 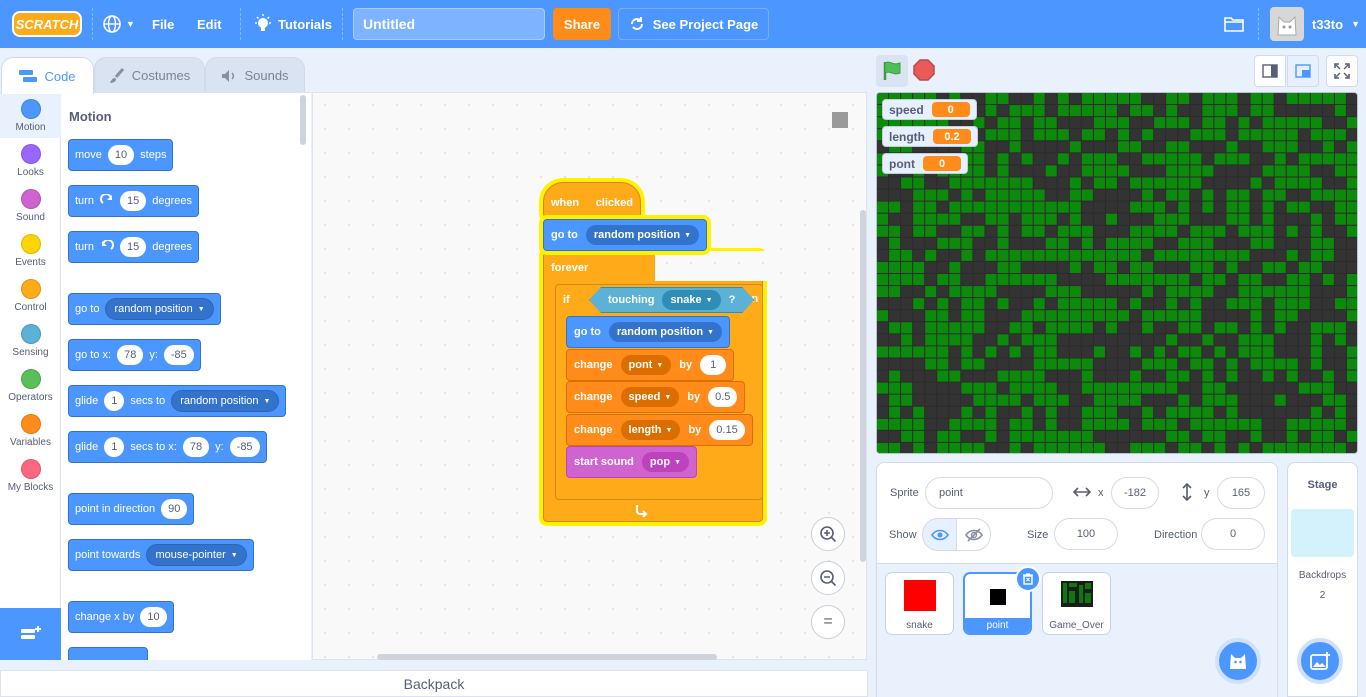 I want to click on x-change-input: 10, so click(x=153, y=617).